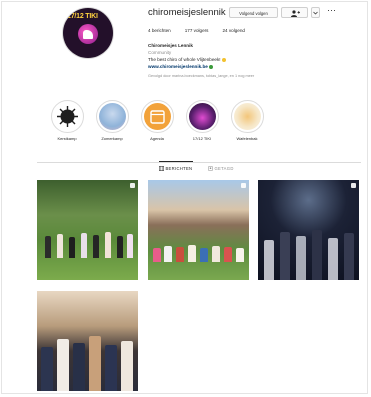  I want to click on highlight-label: 17/12 TIKI, so click(202, 138).